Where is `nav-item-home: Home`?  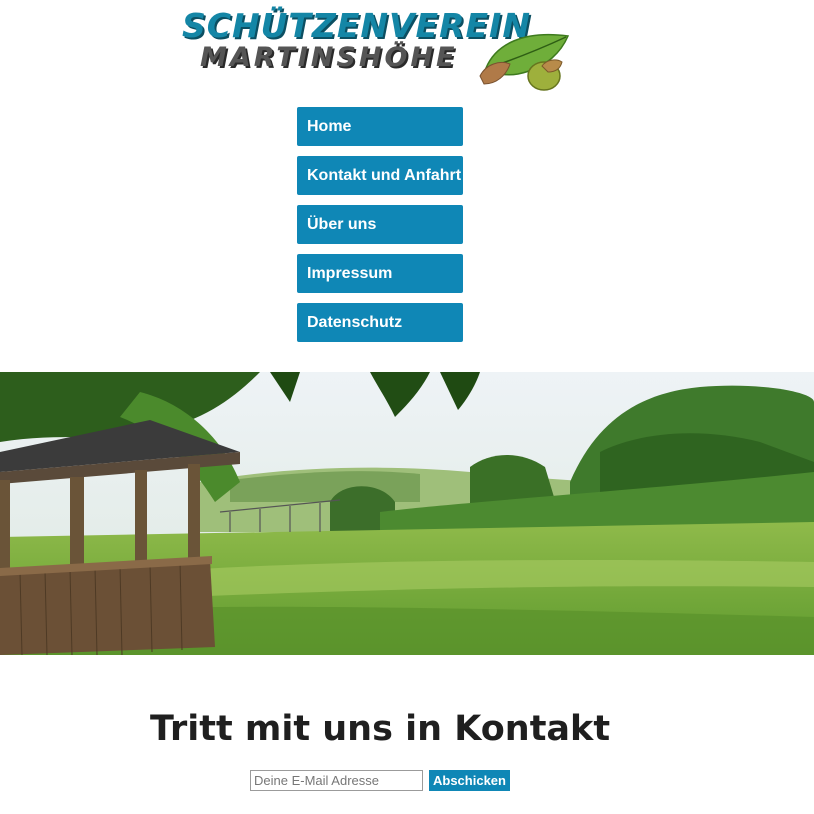
nav-item-home: Home is located at coordinates (380, 126).